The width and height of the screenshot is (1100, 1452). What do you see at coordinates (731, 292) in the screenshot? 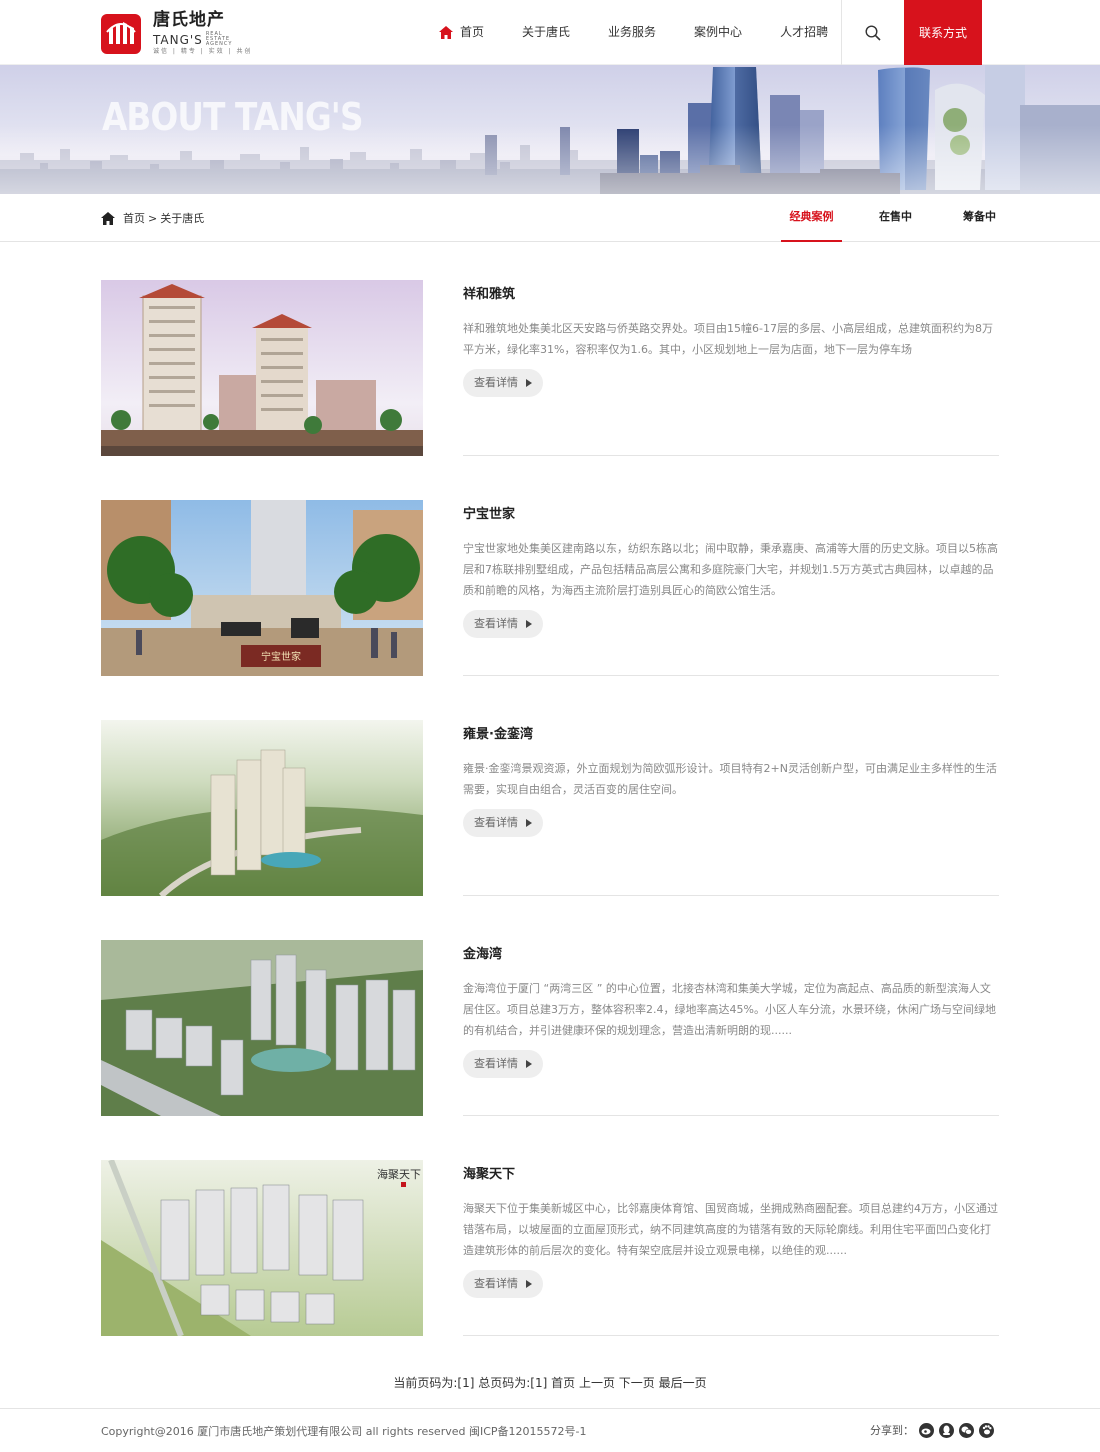
I see `project-title: 祥和雅筑` at bounding box center [731, 292].